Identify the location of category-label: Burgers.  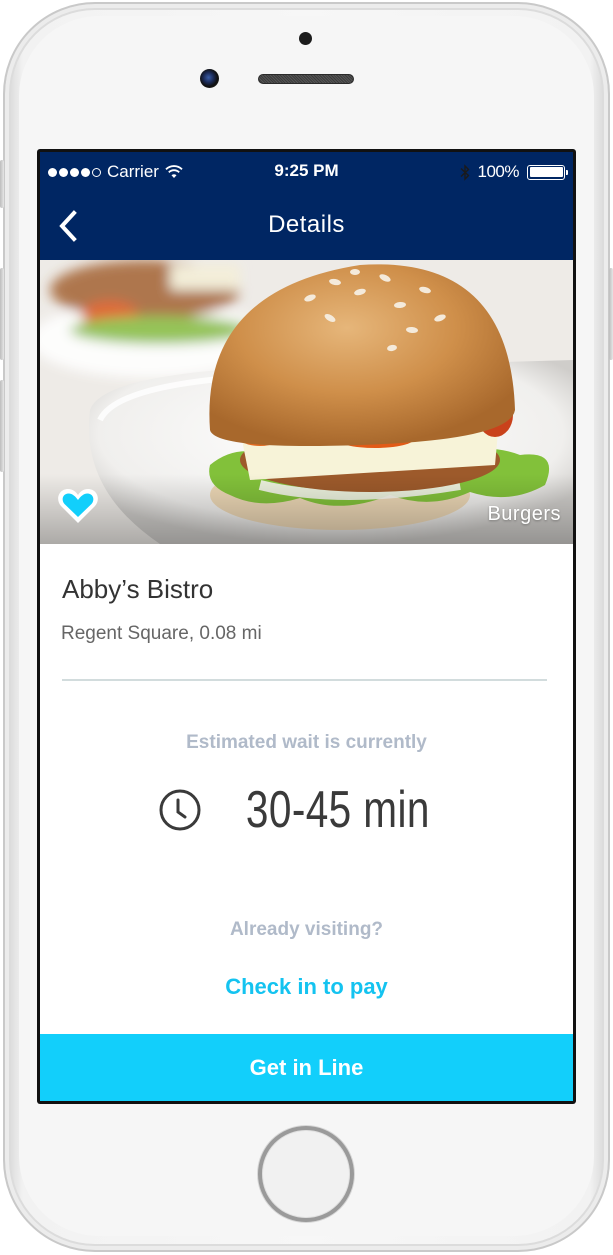
(524, 514).